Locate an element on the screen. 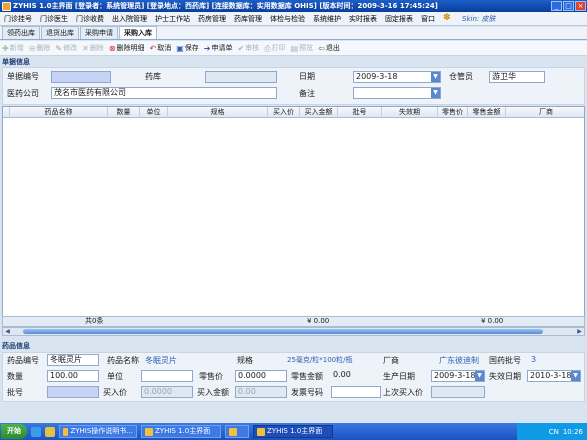 The width and height of the screenshot is (587, 440). menu-realtime-report: 实时报表 is located at coordinates (363, 19).